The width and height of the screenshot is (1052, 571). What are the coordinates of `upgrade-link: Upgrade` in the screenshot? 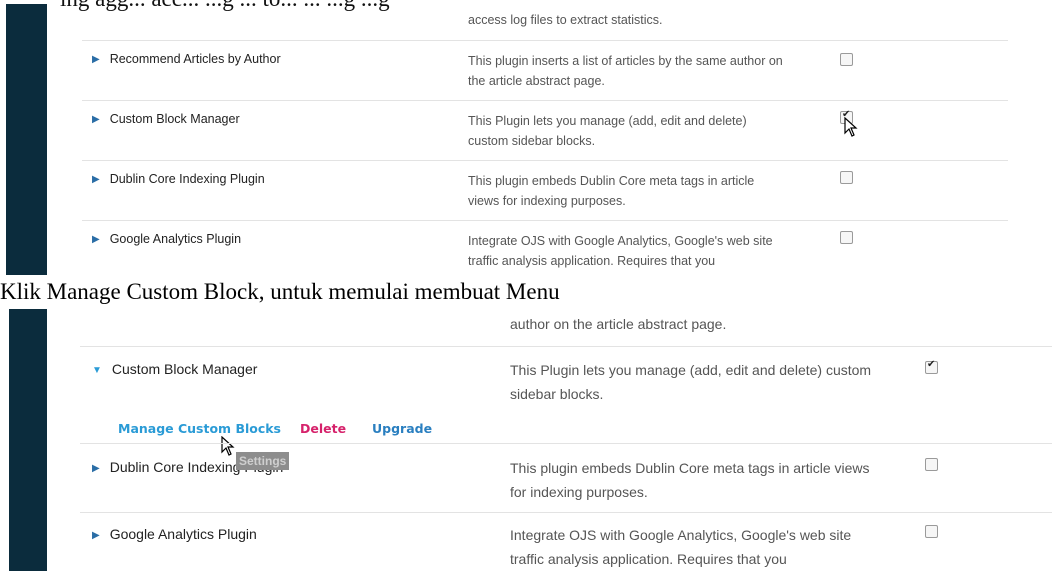 It's located at (402, 428).